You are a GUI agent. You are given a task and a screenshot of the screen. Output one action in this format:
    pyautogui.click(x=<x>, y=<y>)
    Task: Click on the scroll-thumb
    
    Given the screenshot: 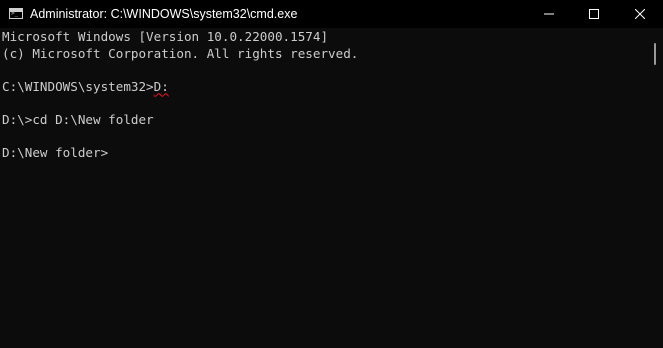 What is the action you would take?
    pyautogui.click(x=655, y=54)
    